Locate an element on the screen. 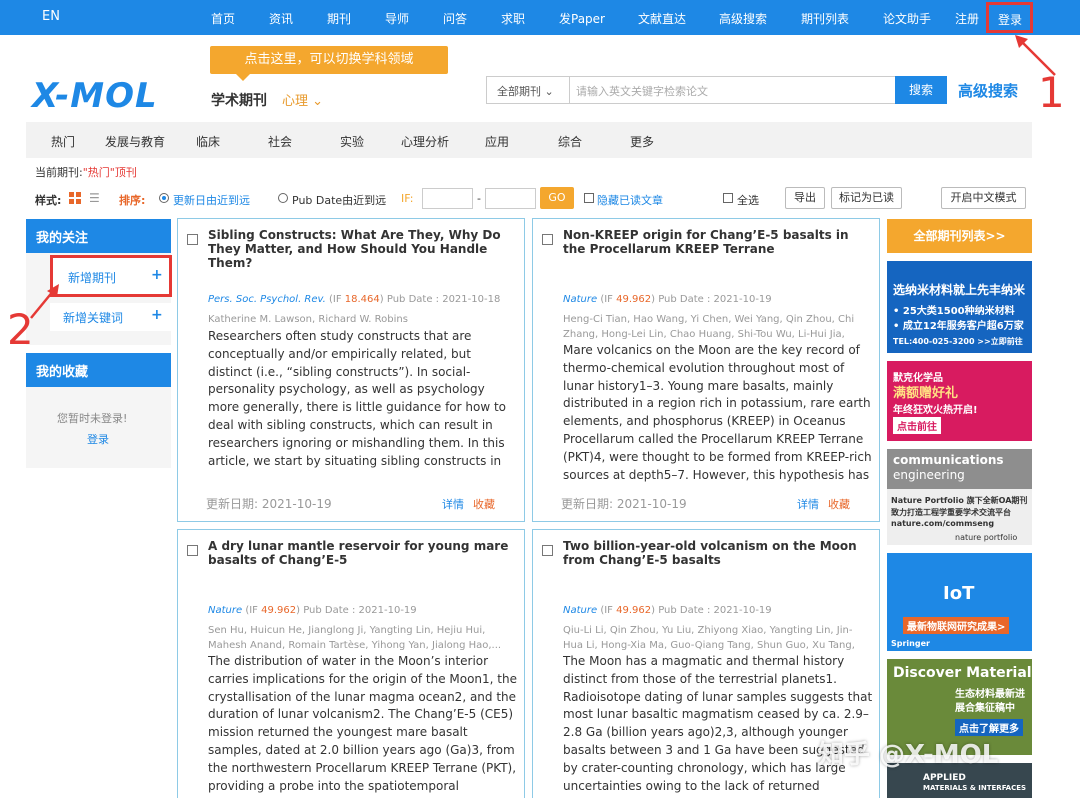 This screenshot has height=798, width=1080. chinese-mode-button: 开启中文模式 is located at coordinates (983, 198).